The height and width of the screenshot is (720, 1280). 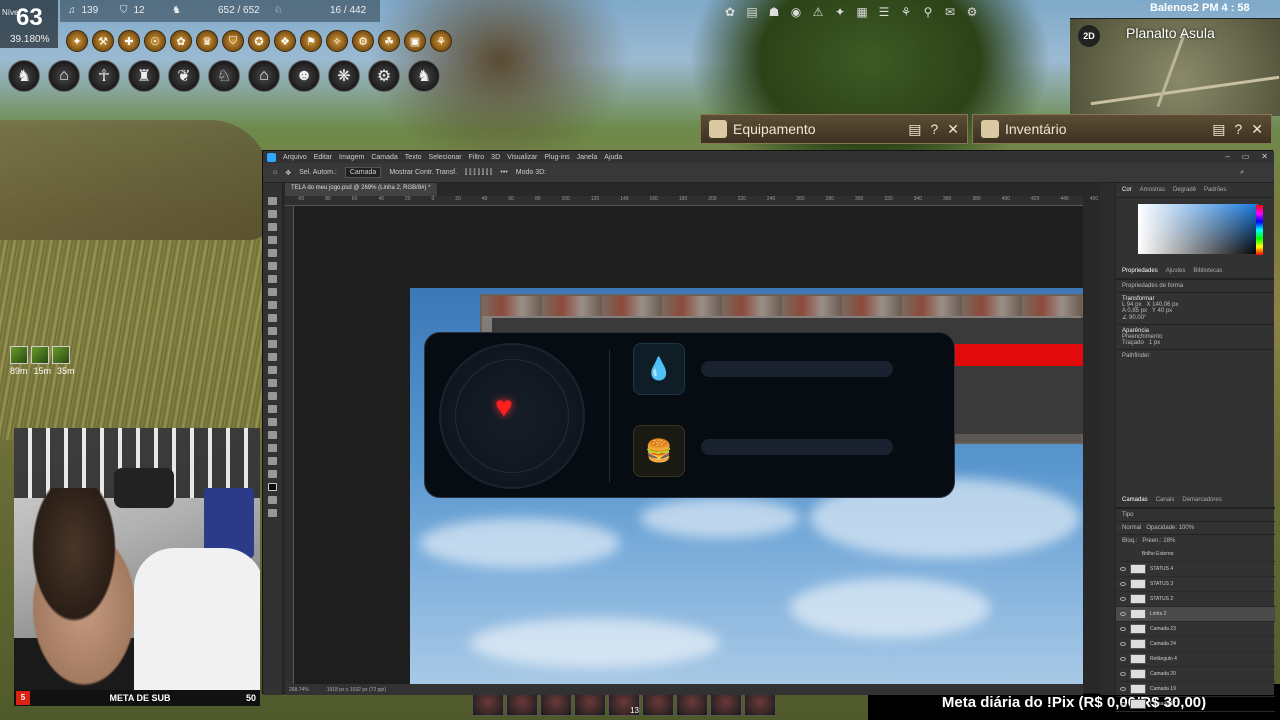 I want to click on guild-icon: ☥, so click(x=104, y=76).